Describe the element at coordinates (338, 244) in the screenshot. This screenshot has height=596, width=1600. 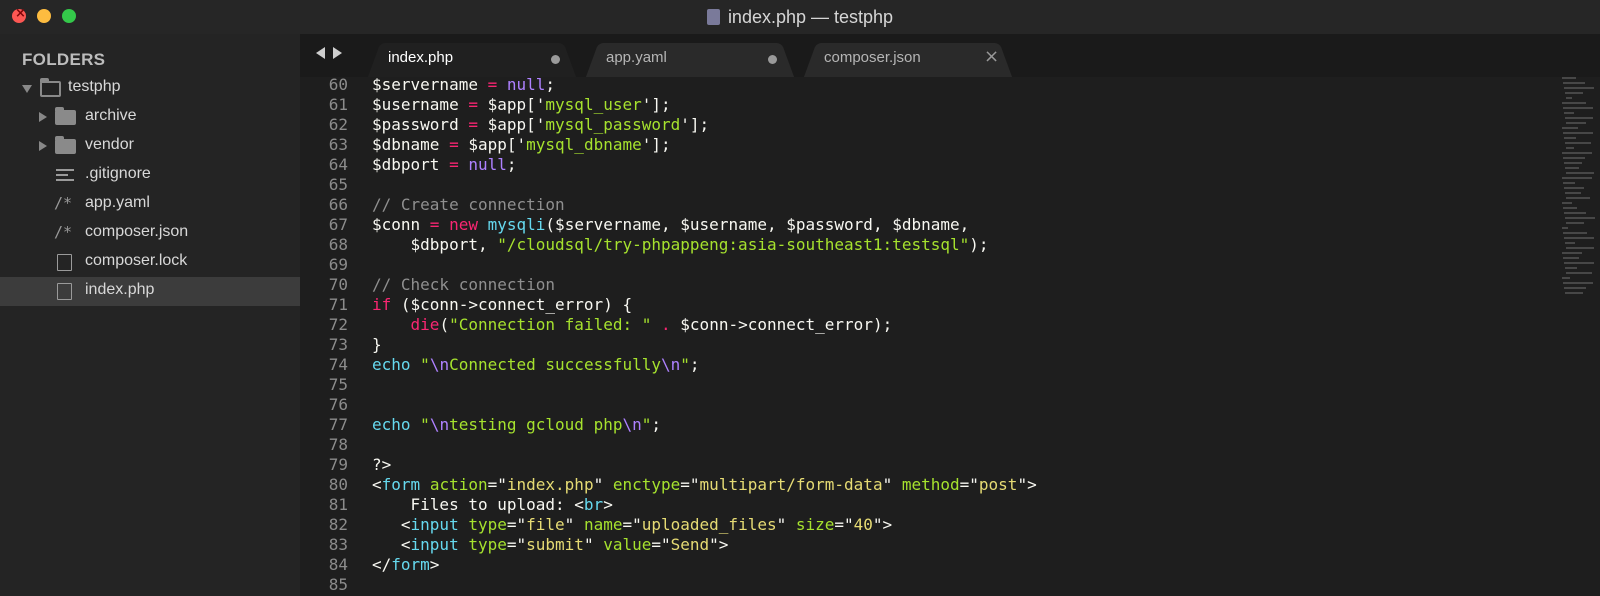
I see `line-number: 68` at that location.